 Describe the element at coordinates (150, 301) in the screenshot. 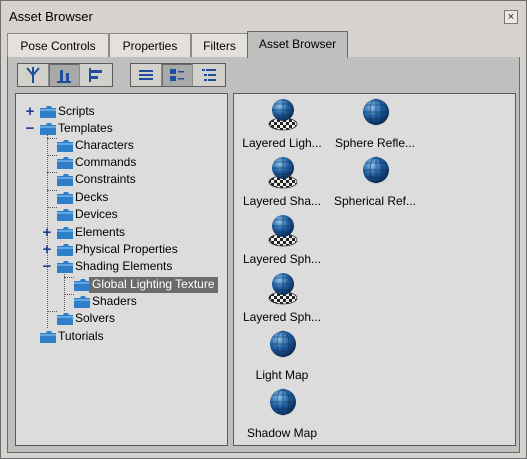

I see `tree-item-shaders: Shaders` at that location.